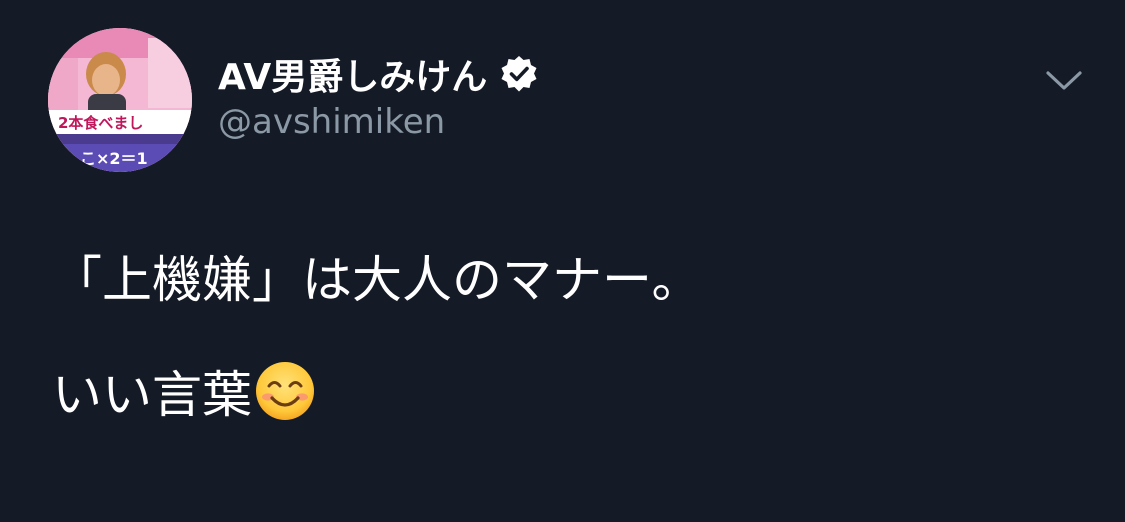  I want to click on smiling-face-emoji-icon, so click(285, 391).